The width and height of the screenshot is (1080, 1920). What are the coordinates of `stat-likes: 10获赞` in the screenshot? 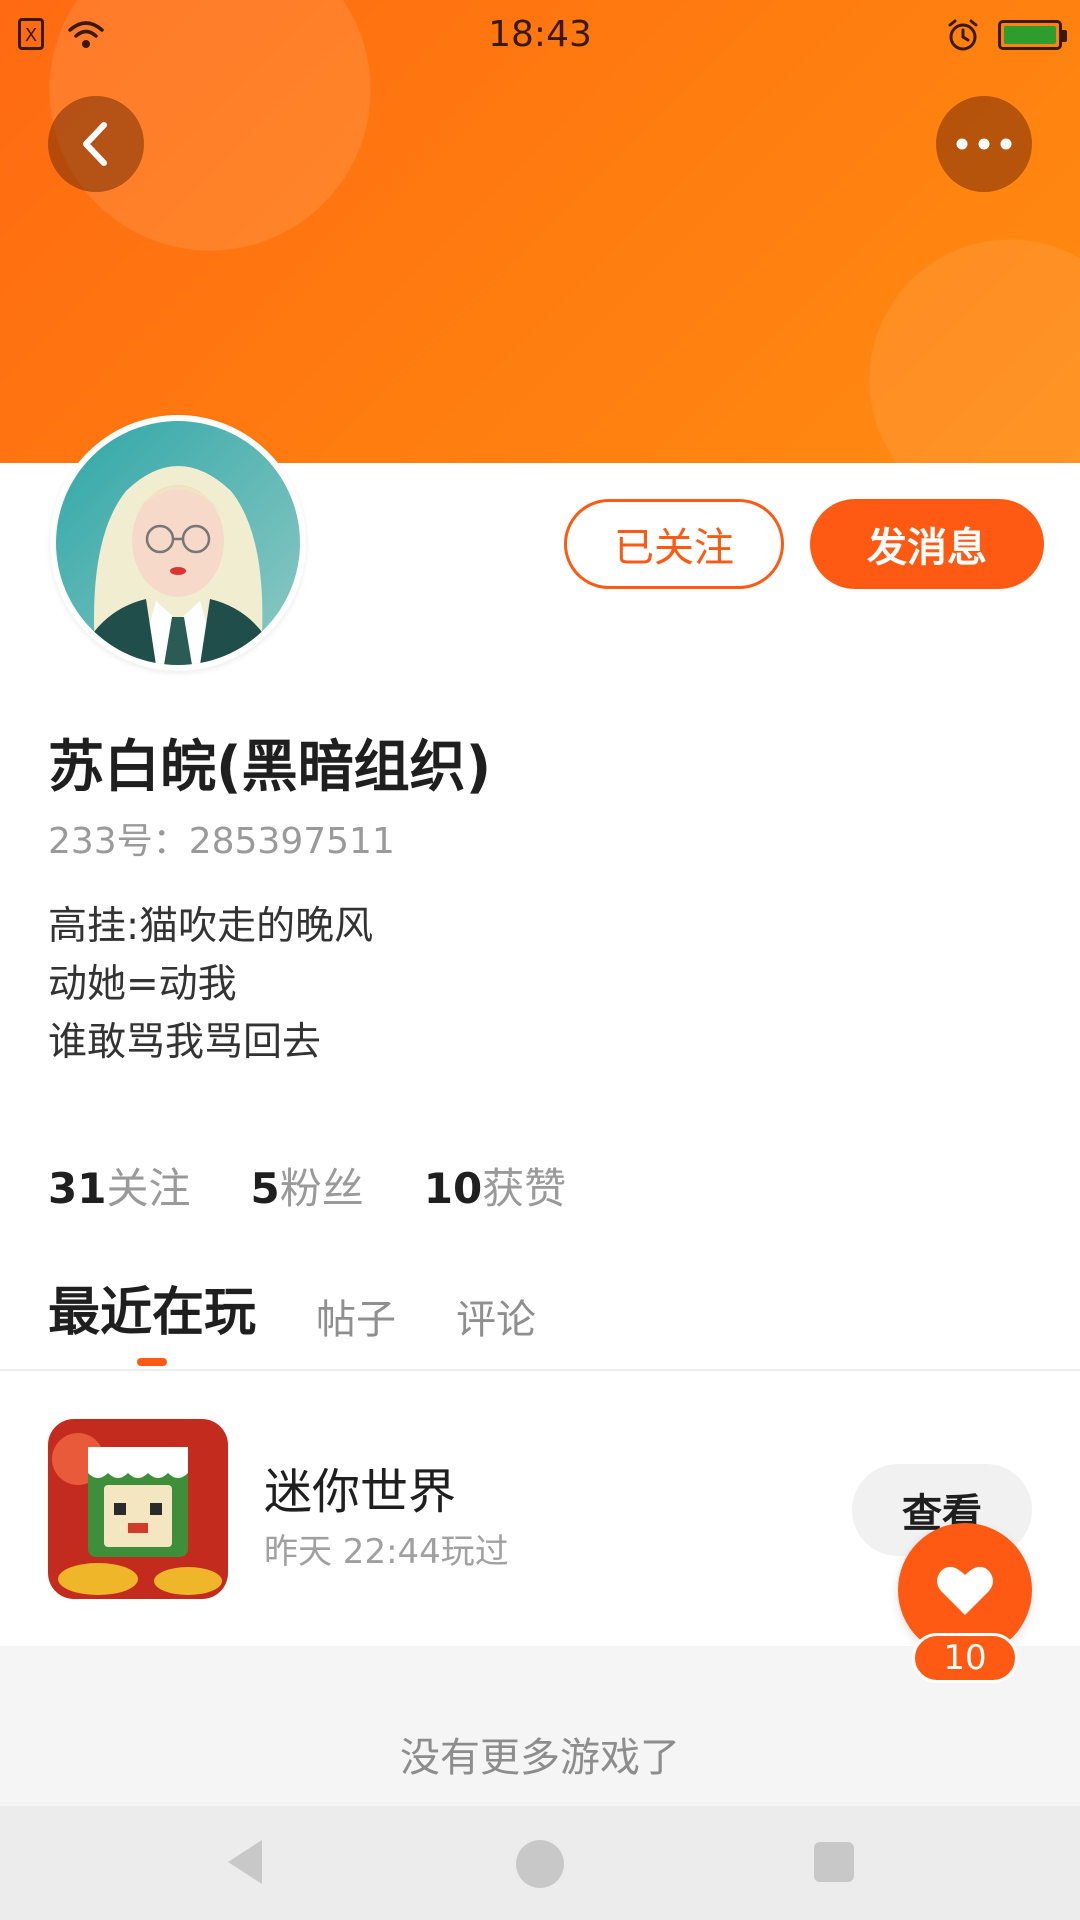 It's located at (495, 1185).